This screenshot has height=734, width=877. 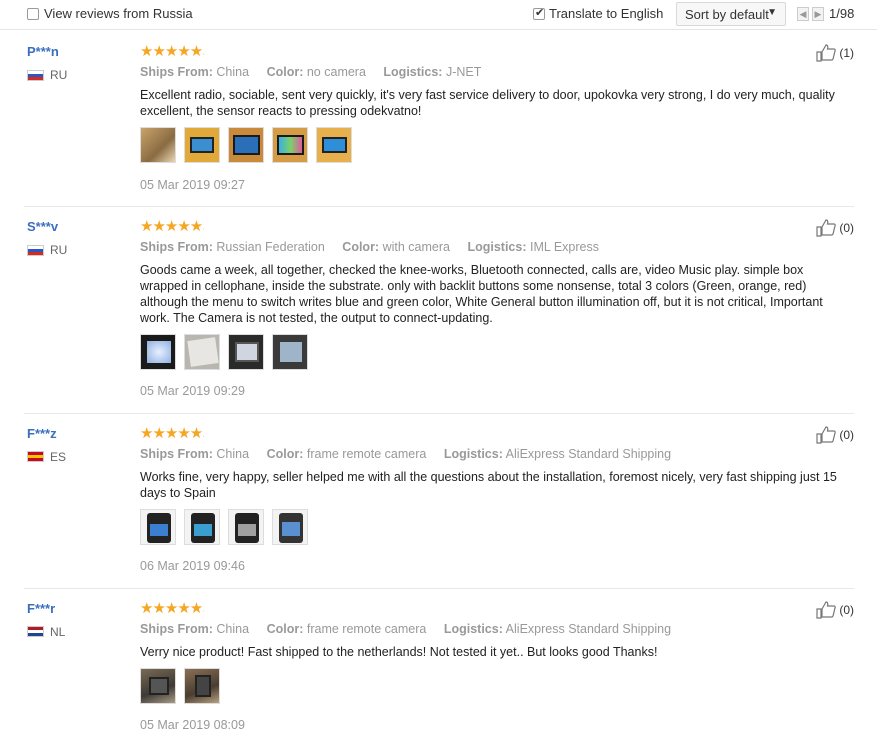 What do you see at coordinates (42, 433) in the screenshot?
I see `reviewer-name: F***z` at bounding box center [42, 433].